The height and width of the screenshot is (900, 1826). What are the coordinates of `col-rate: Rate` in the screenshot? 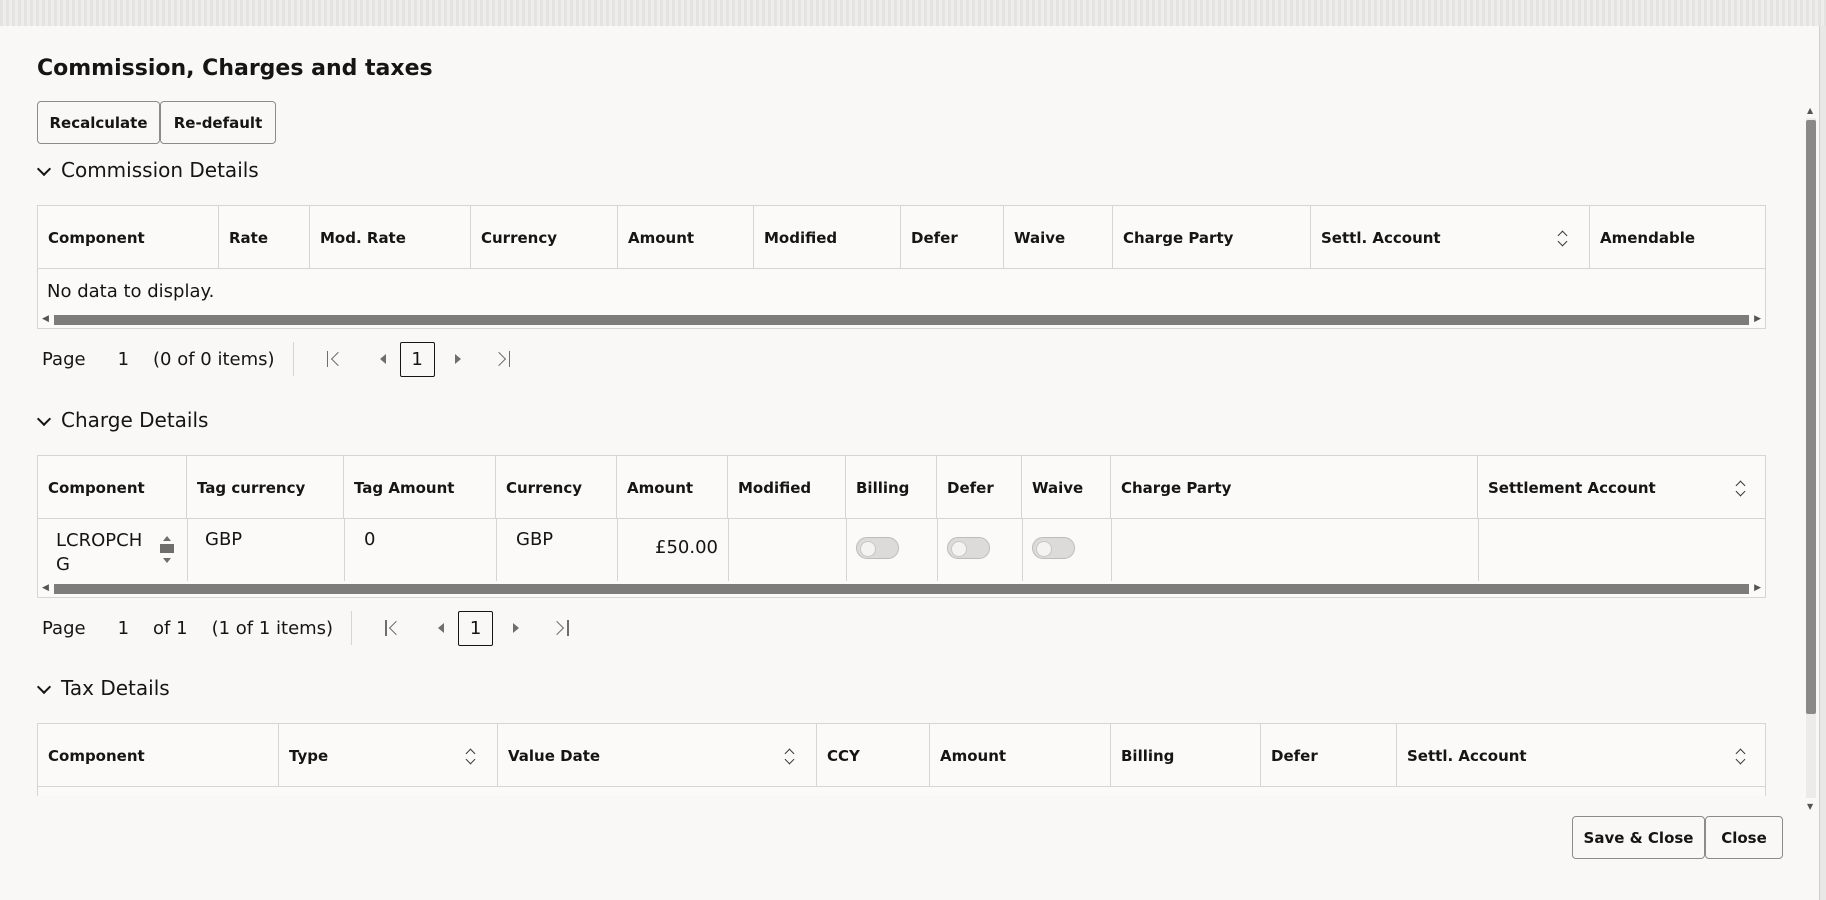 It's located at (264, 237).